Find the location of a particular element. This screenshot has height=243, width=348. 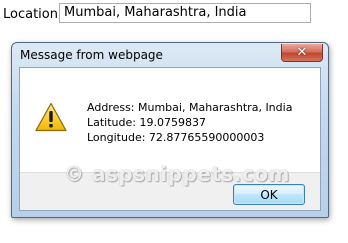

location-label: Location: is located at coordinates (33, 14).